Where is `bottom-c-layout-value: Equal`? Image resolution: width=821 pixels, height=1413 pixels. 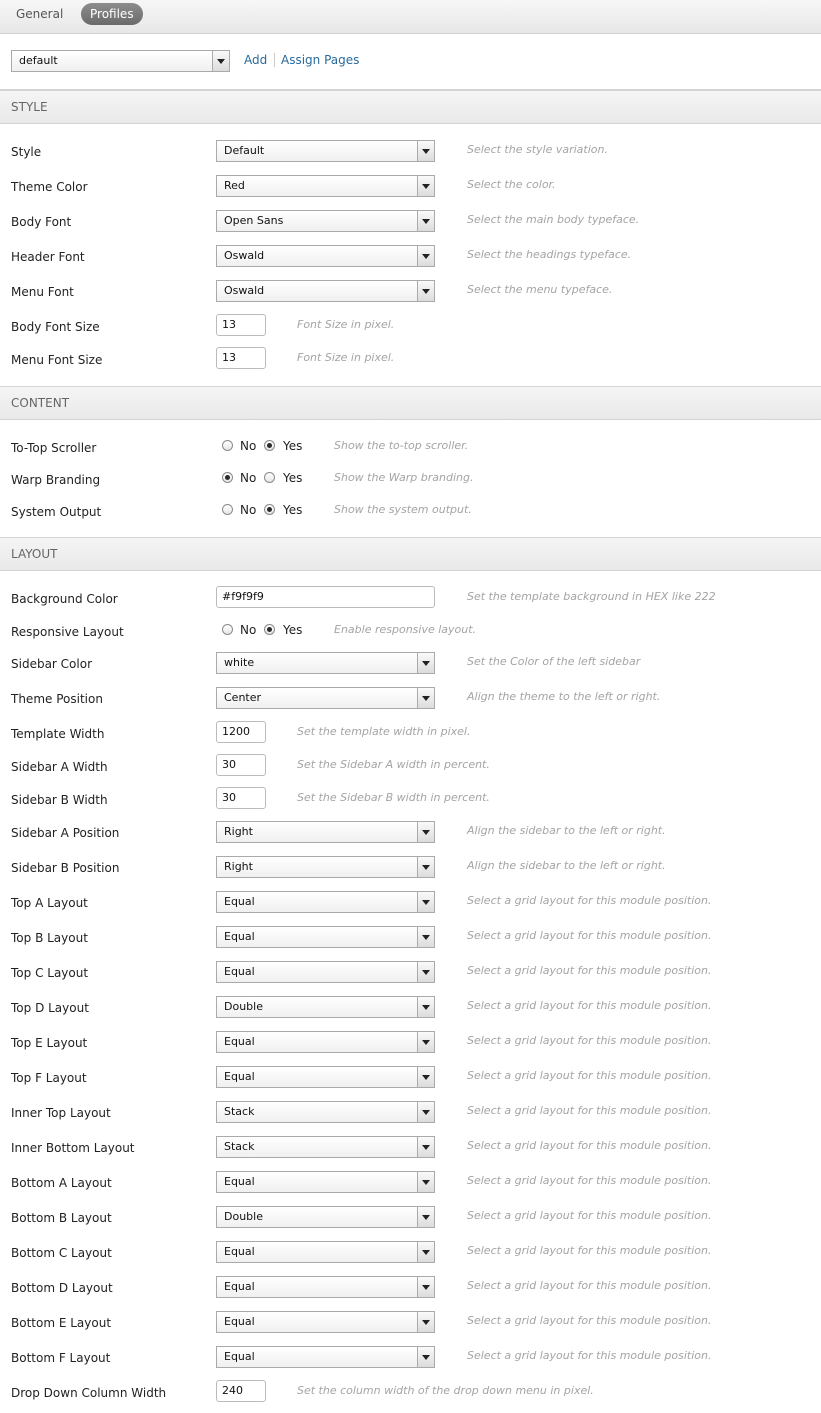 bottom-c-layout-value: Equal is located at coordinates (239, 1251).